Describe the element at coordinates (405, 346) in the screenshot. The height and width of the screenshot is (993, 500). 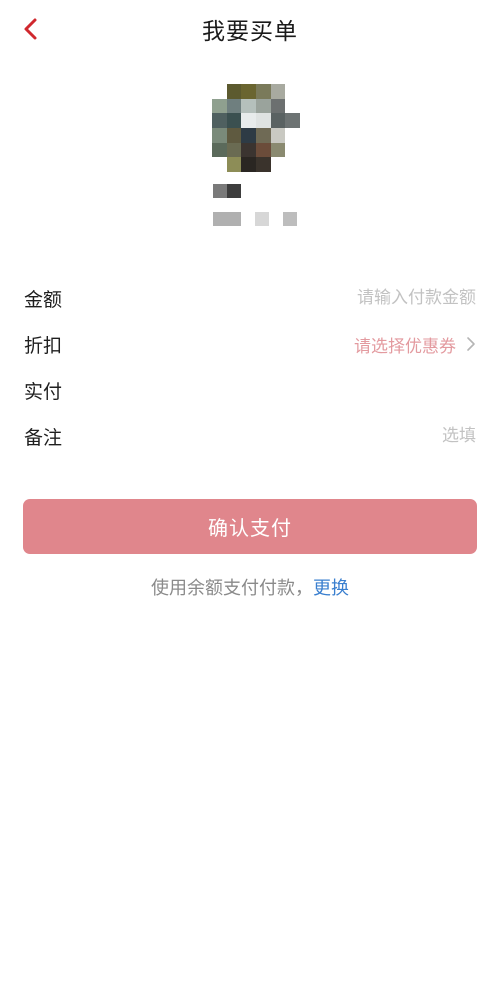
I see `coupon-selector-label: 请选择优惠券` at that location.